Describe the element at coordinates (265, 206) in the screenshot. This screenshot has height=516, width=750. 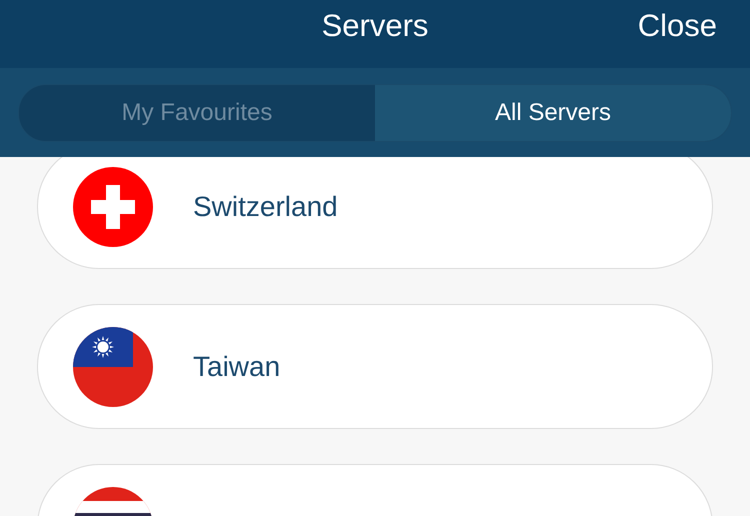
I see `server-name: Switzerland` at that location.